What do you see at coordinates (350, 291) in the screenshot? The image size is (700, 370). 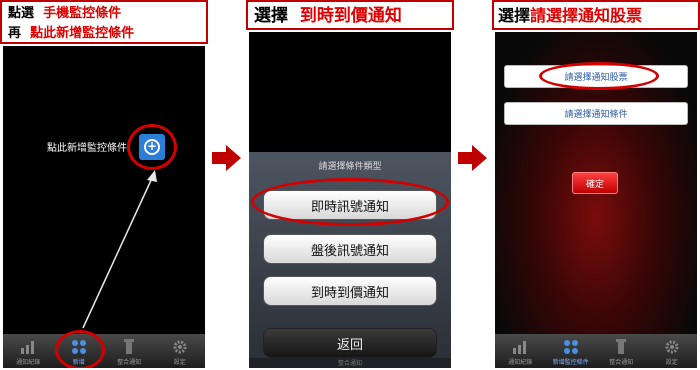 I see `option-time-price-alert: 到時到價通知` at bounding box center [350, 291].